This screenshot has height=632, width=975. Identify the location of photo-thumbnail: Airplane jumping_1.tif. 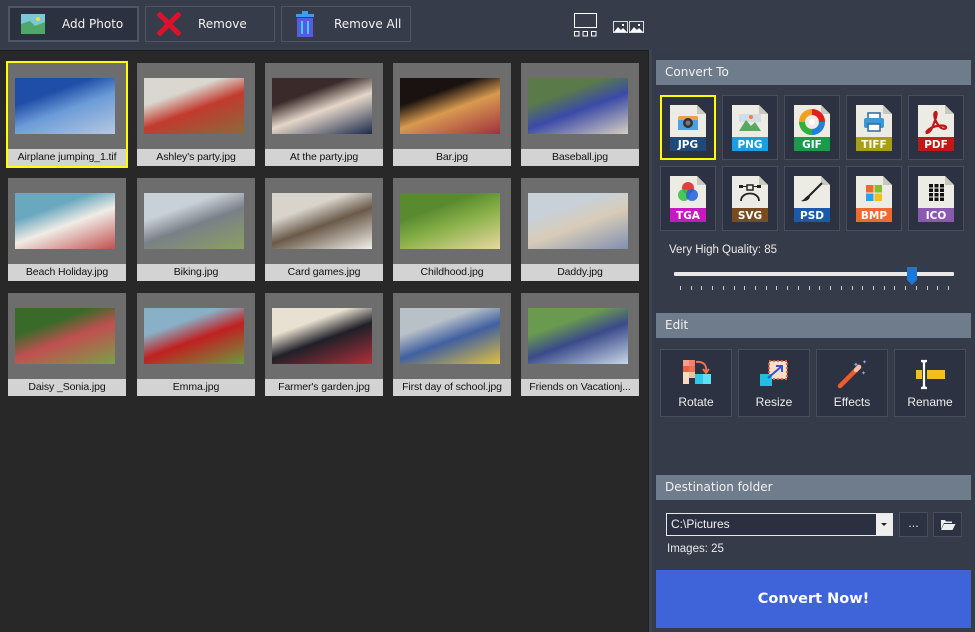
(67, 114).